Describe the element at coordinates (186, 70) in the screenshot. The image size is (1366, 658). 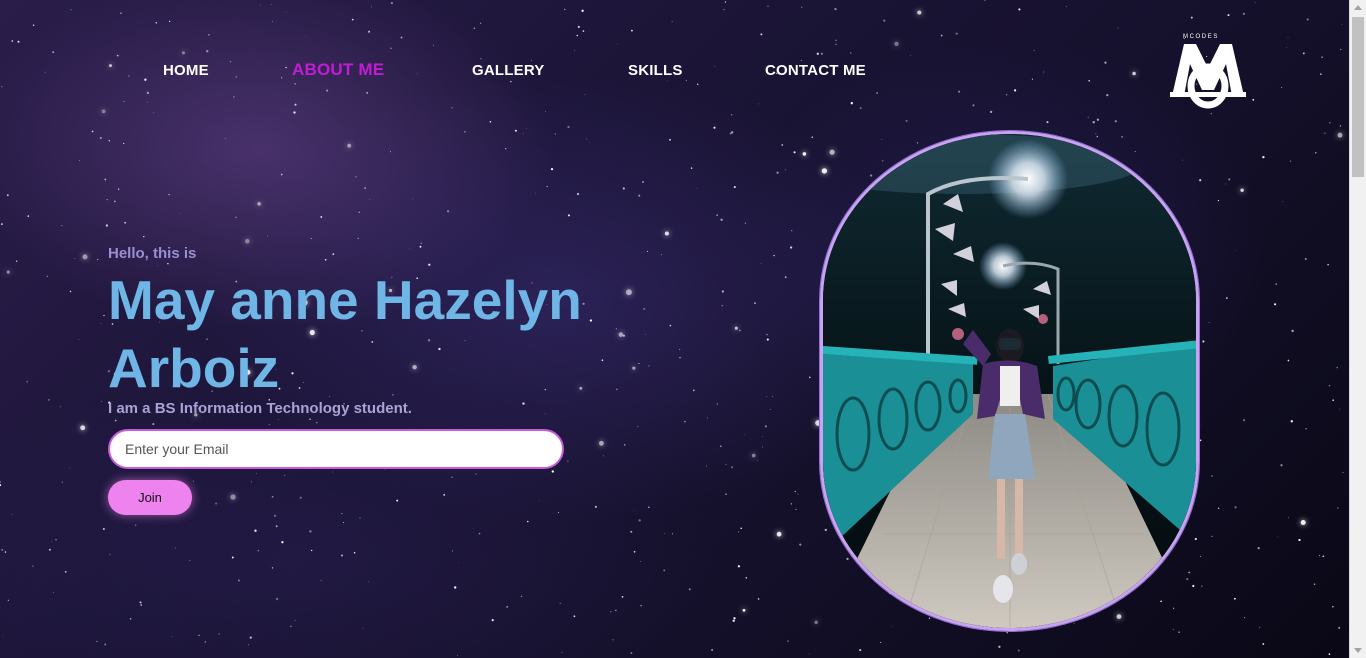
I see `nav-home: HOME` at that location.